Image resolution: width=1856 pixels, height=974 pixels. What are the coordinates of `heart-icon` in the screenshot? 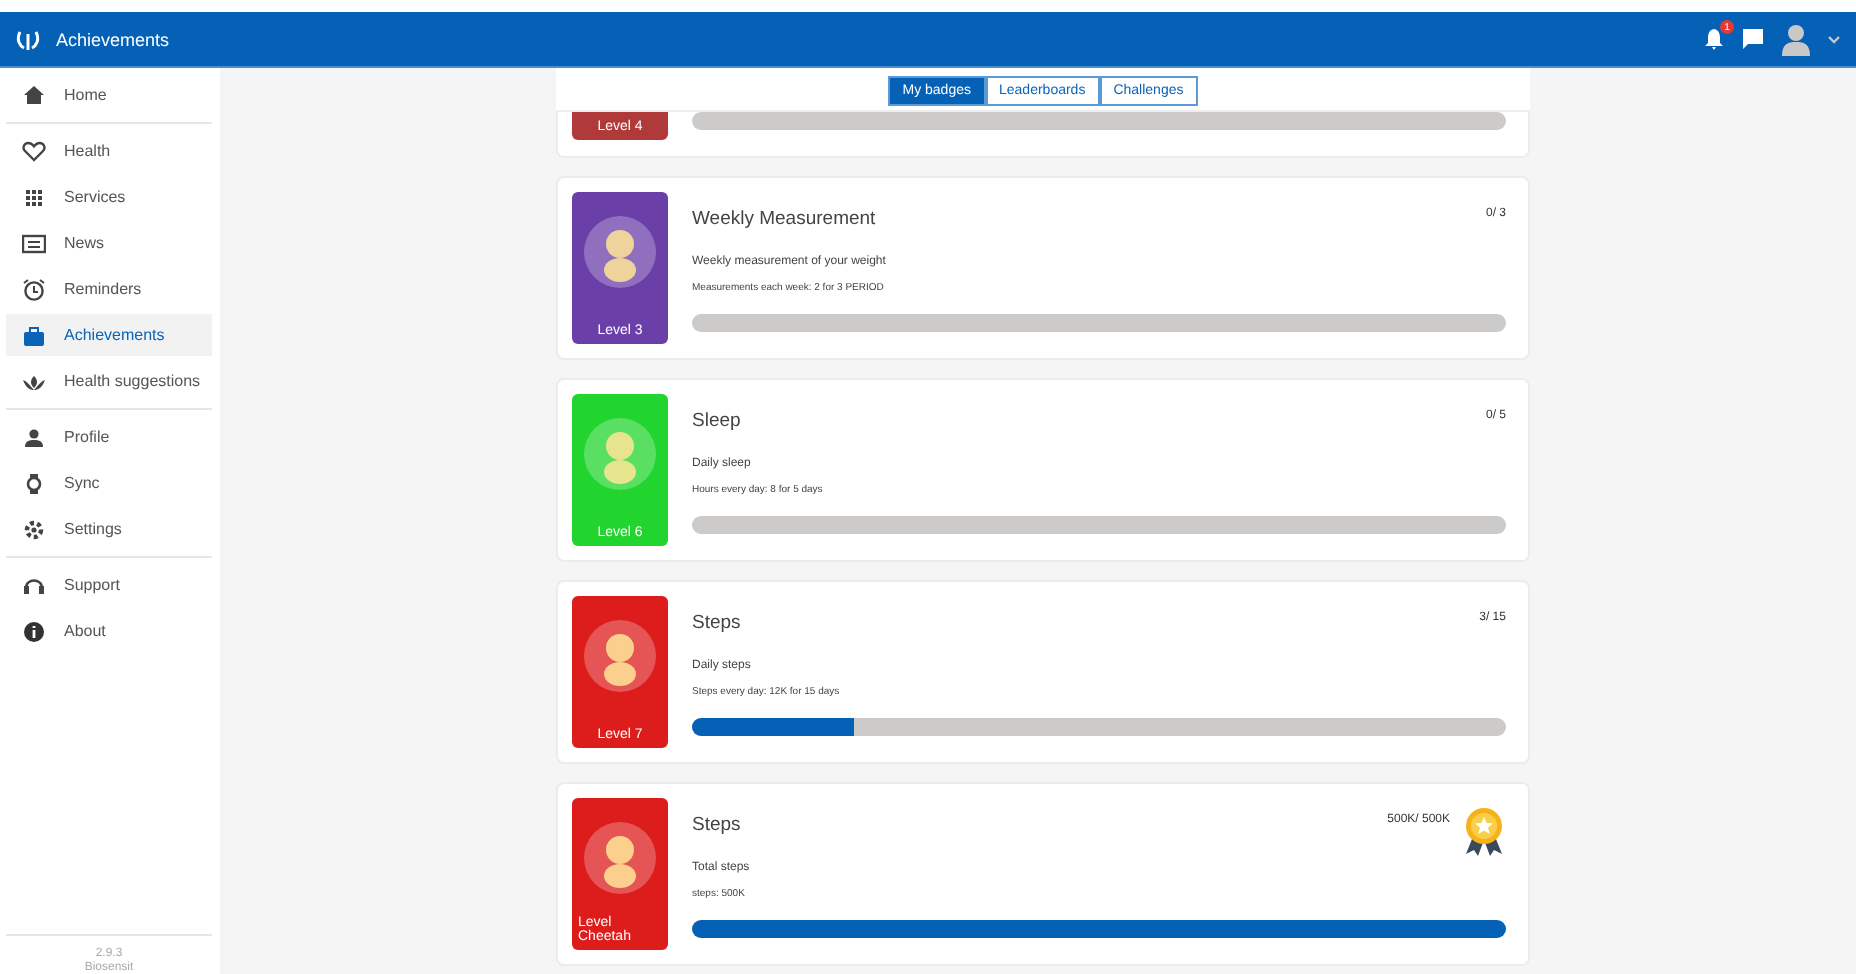 It's located at (34, 151).